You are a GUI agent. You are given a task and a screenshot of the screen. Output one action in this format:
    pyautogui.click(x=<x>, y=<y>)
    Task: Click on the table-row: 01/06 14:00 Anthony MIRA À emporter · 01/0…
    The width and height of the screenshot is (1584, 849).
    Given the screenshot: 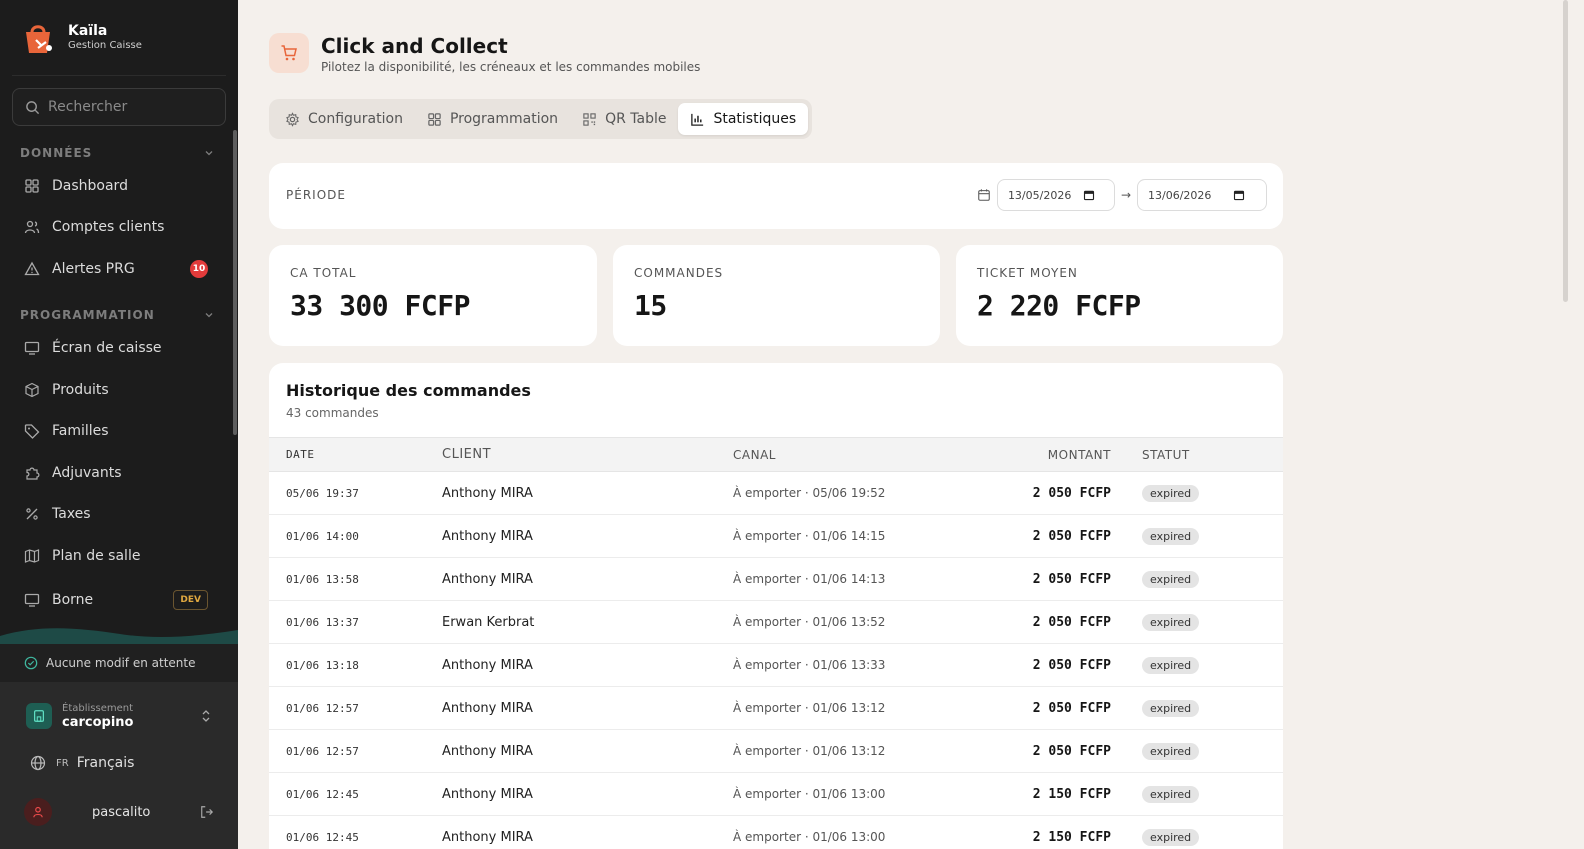 What is the action you would take?
    pyautogui.click(x=776, y=536)
    